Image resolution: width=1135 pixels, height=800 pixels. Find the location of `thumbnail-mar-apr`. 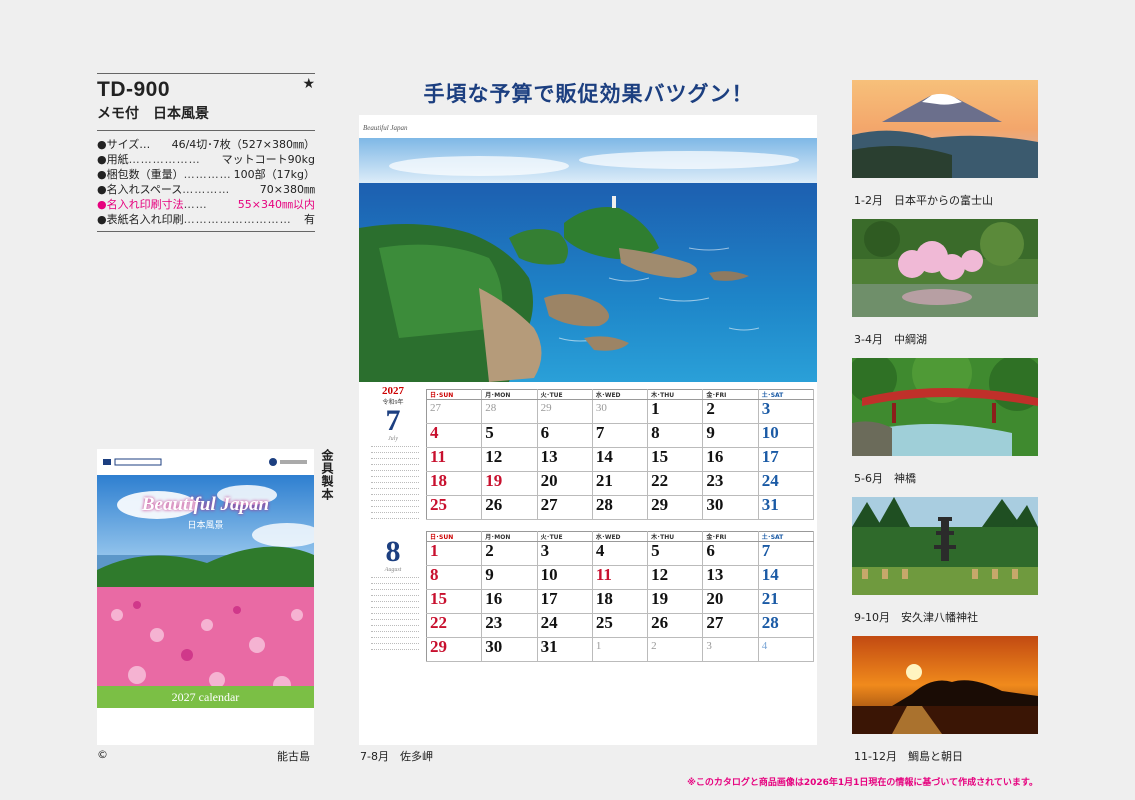

thumbnail-mar-apr is located at coordinates (945, 268).